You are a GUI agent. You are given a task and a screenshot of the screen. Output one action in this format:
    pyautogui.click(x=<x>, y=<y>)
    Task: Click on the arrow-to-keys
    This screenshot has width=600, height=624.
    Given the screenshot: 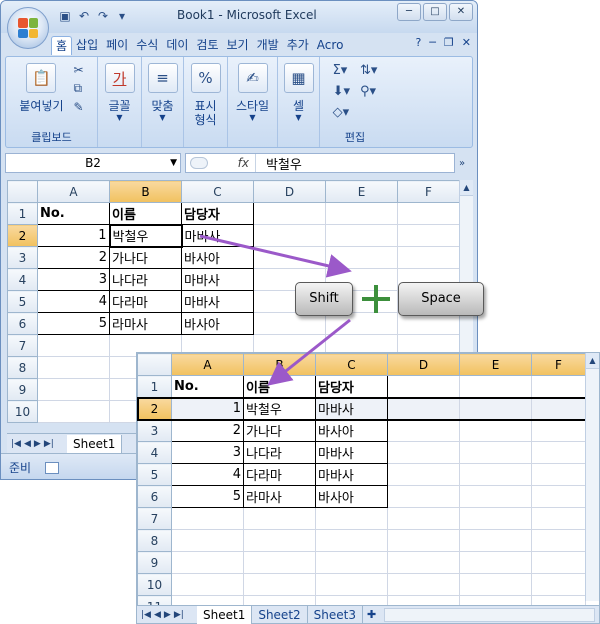 What is the action you would take?
    pyautogui.click(x=275, y=256)
    